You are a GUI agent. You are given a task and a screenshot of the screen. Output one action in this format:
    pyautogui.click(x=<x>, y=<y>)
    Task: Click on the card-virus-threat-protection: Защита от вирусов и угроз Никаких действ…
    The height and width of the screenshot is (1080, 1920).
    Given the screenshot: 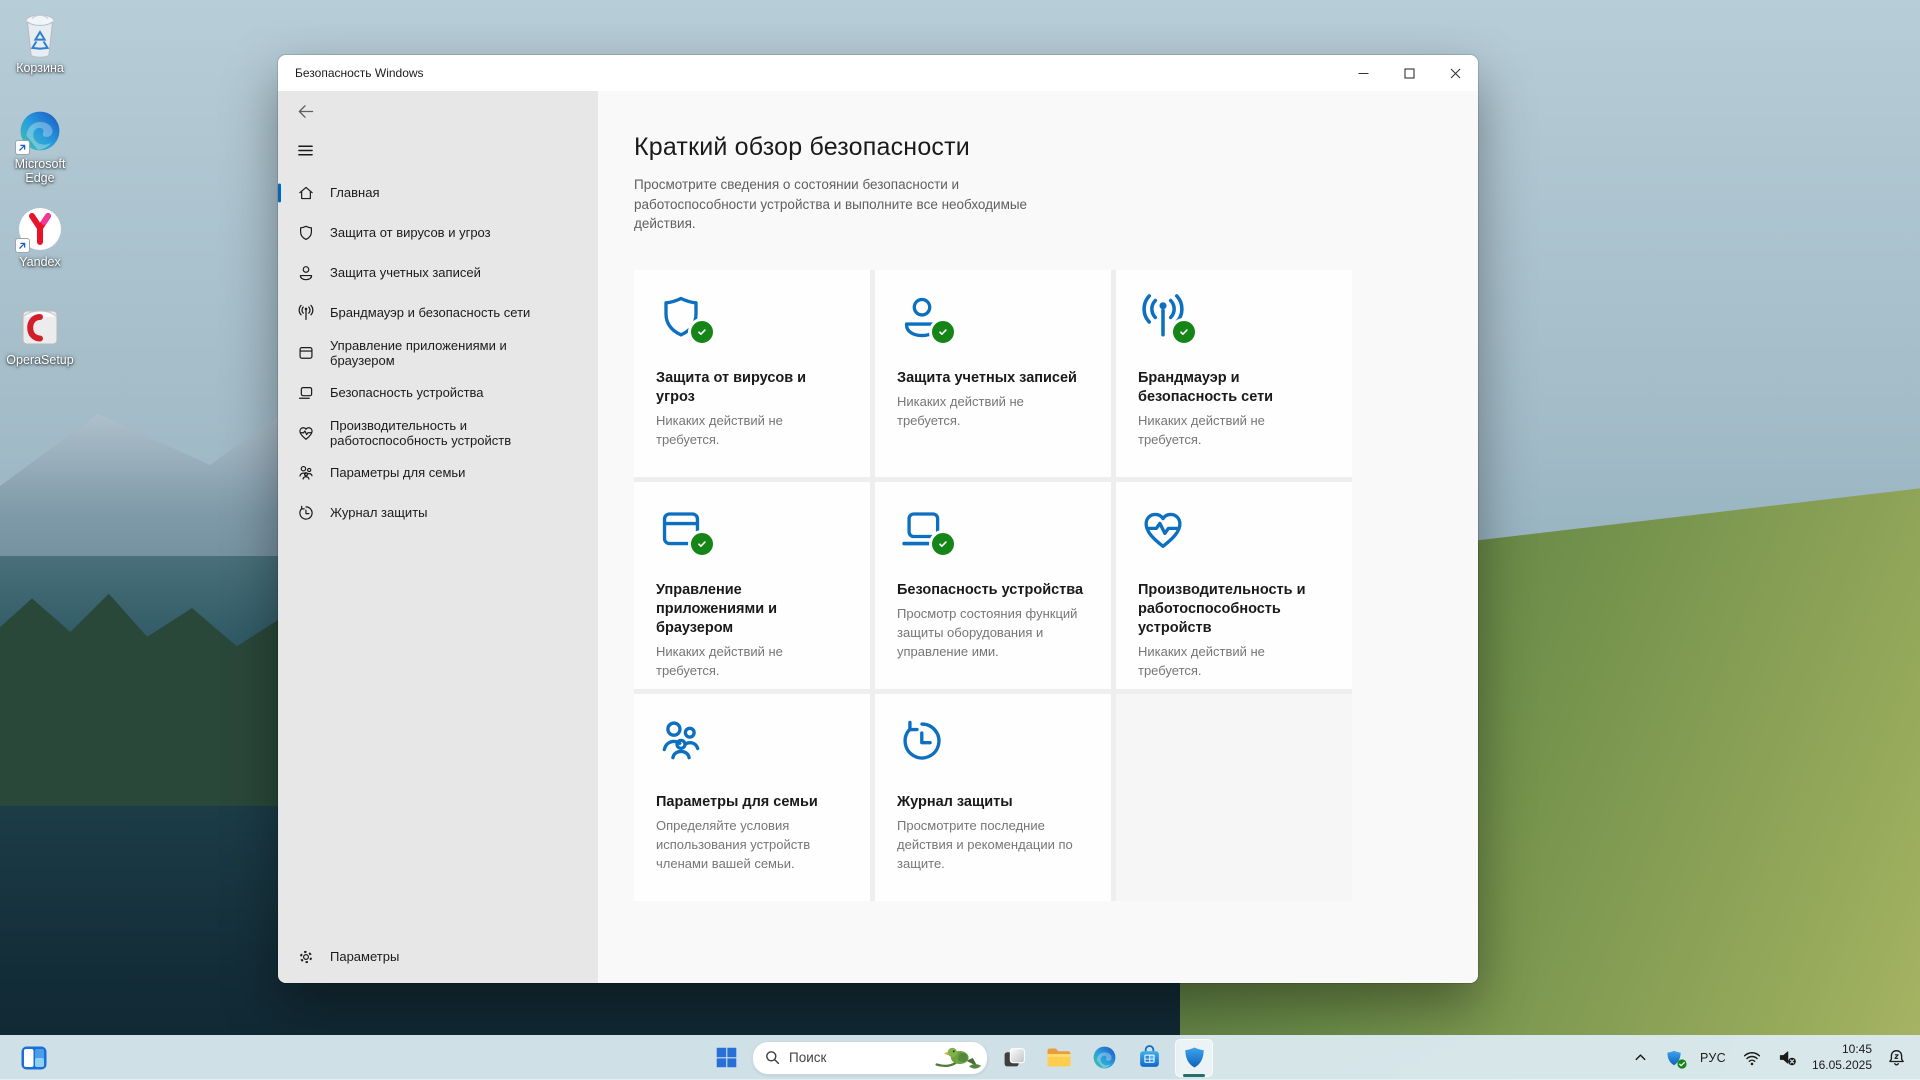 What is the action you would take?
    pyautogui.click(x=752, y=373)
    